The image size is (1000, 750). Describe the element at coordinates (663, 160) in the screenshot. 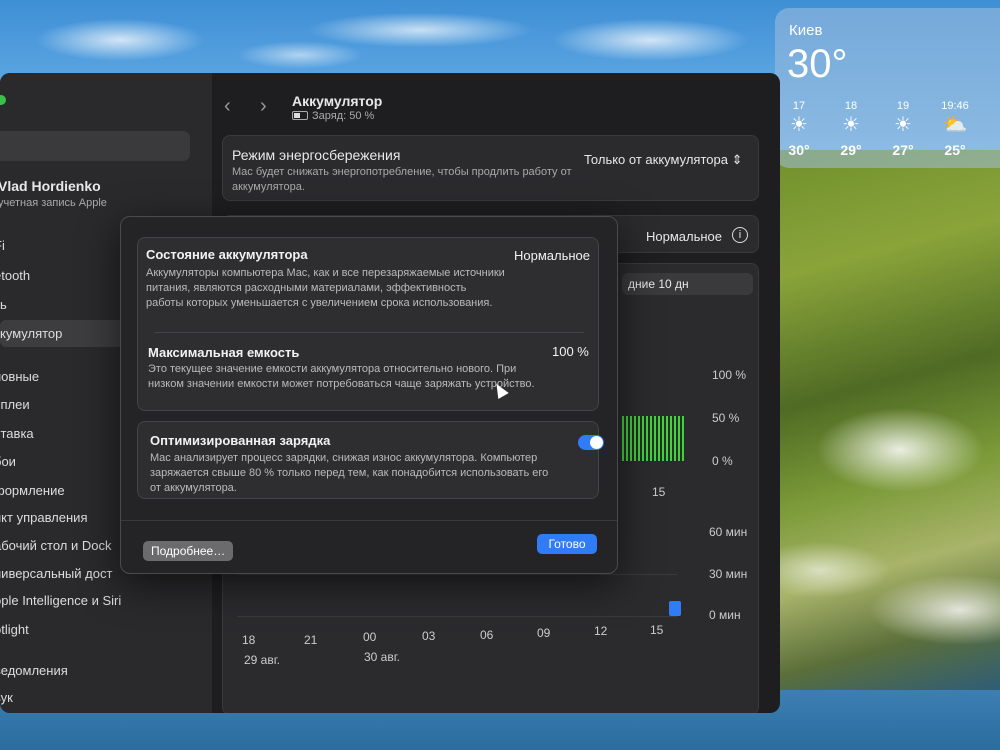

I see `power-mode-select: Только от аккумулятора ⇕` at that location.